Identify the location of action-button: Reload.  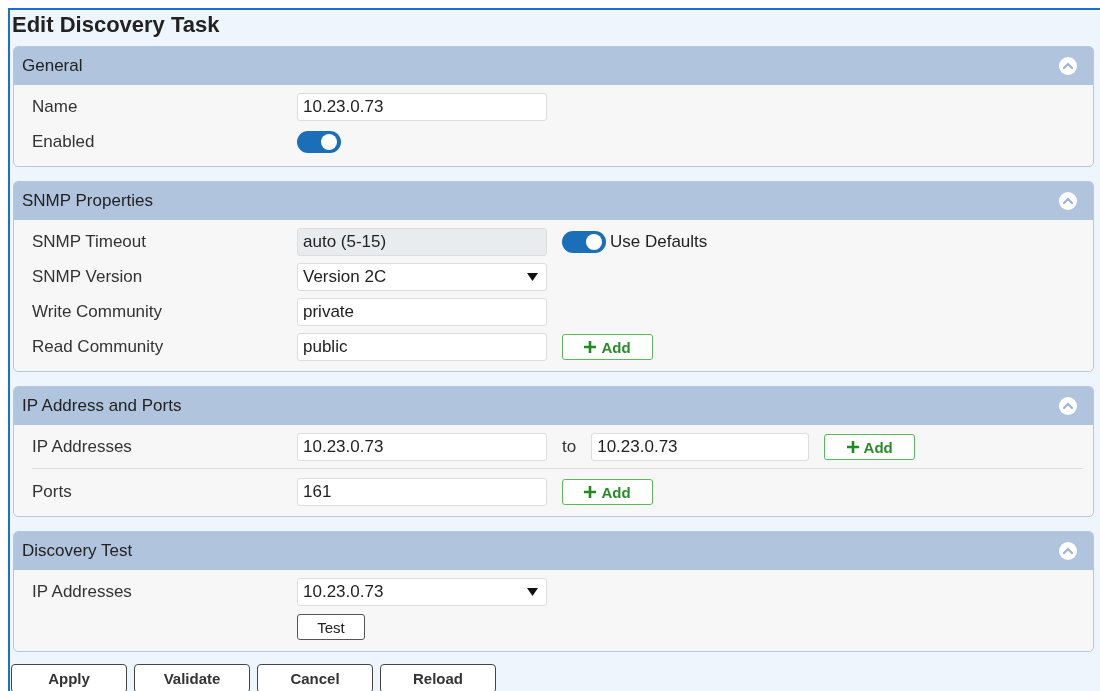
(438, 677).